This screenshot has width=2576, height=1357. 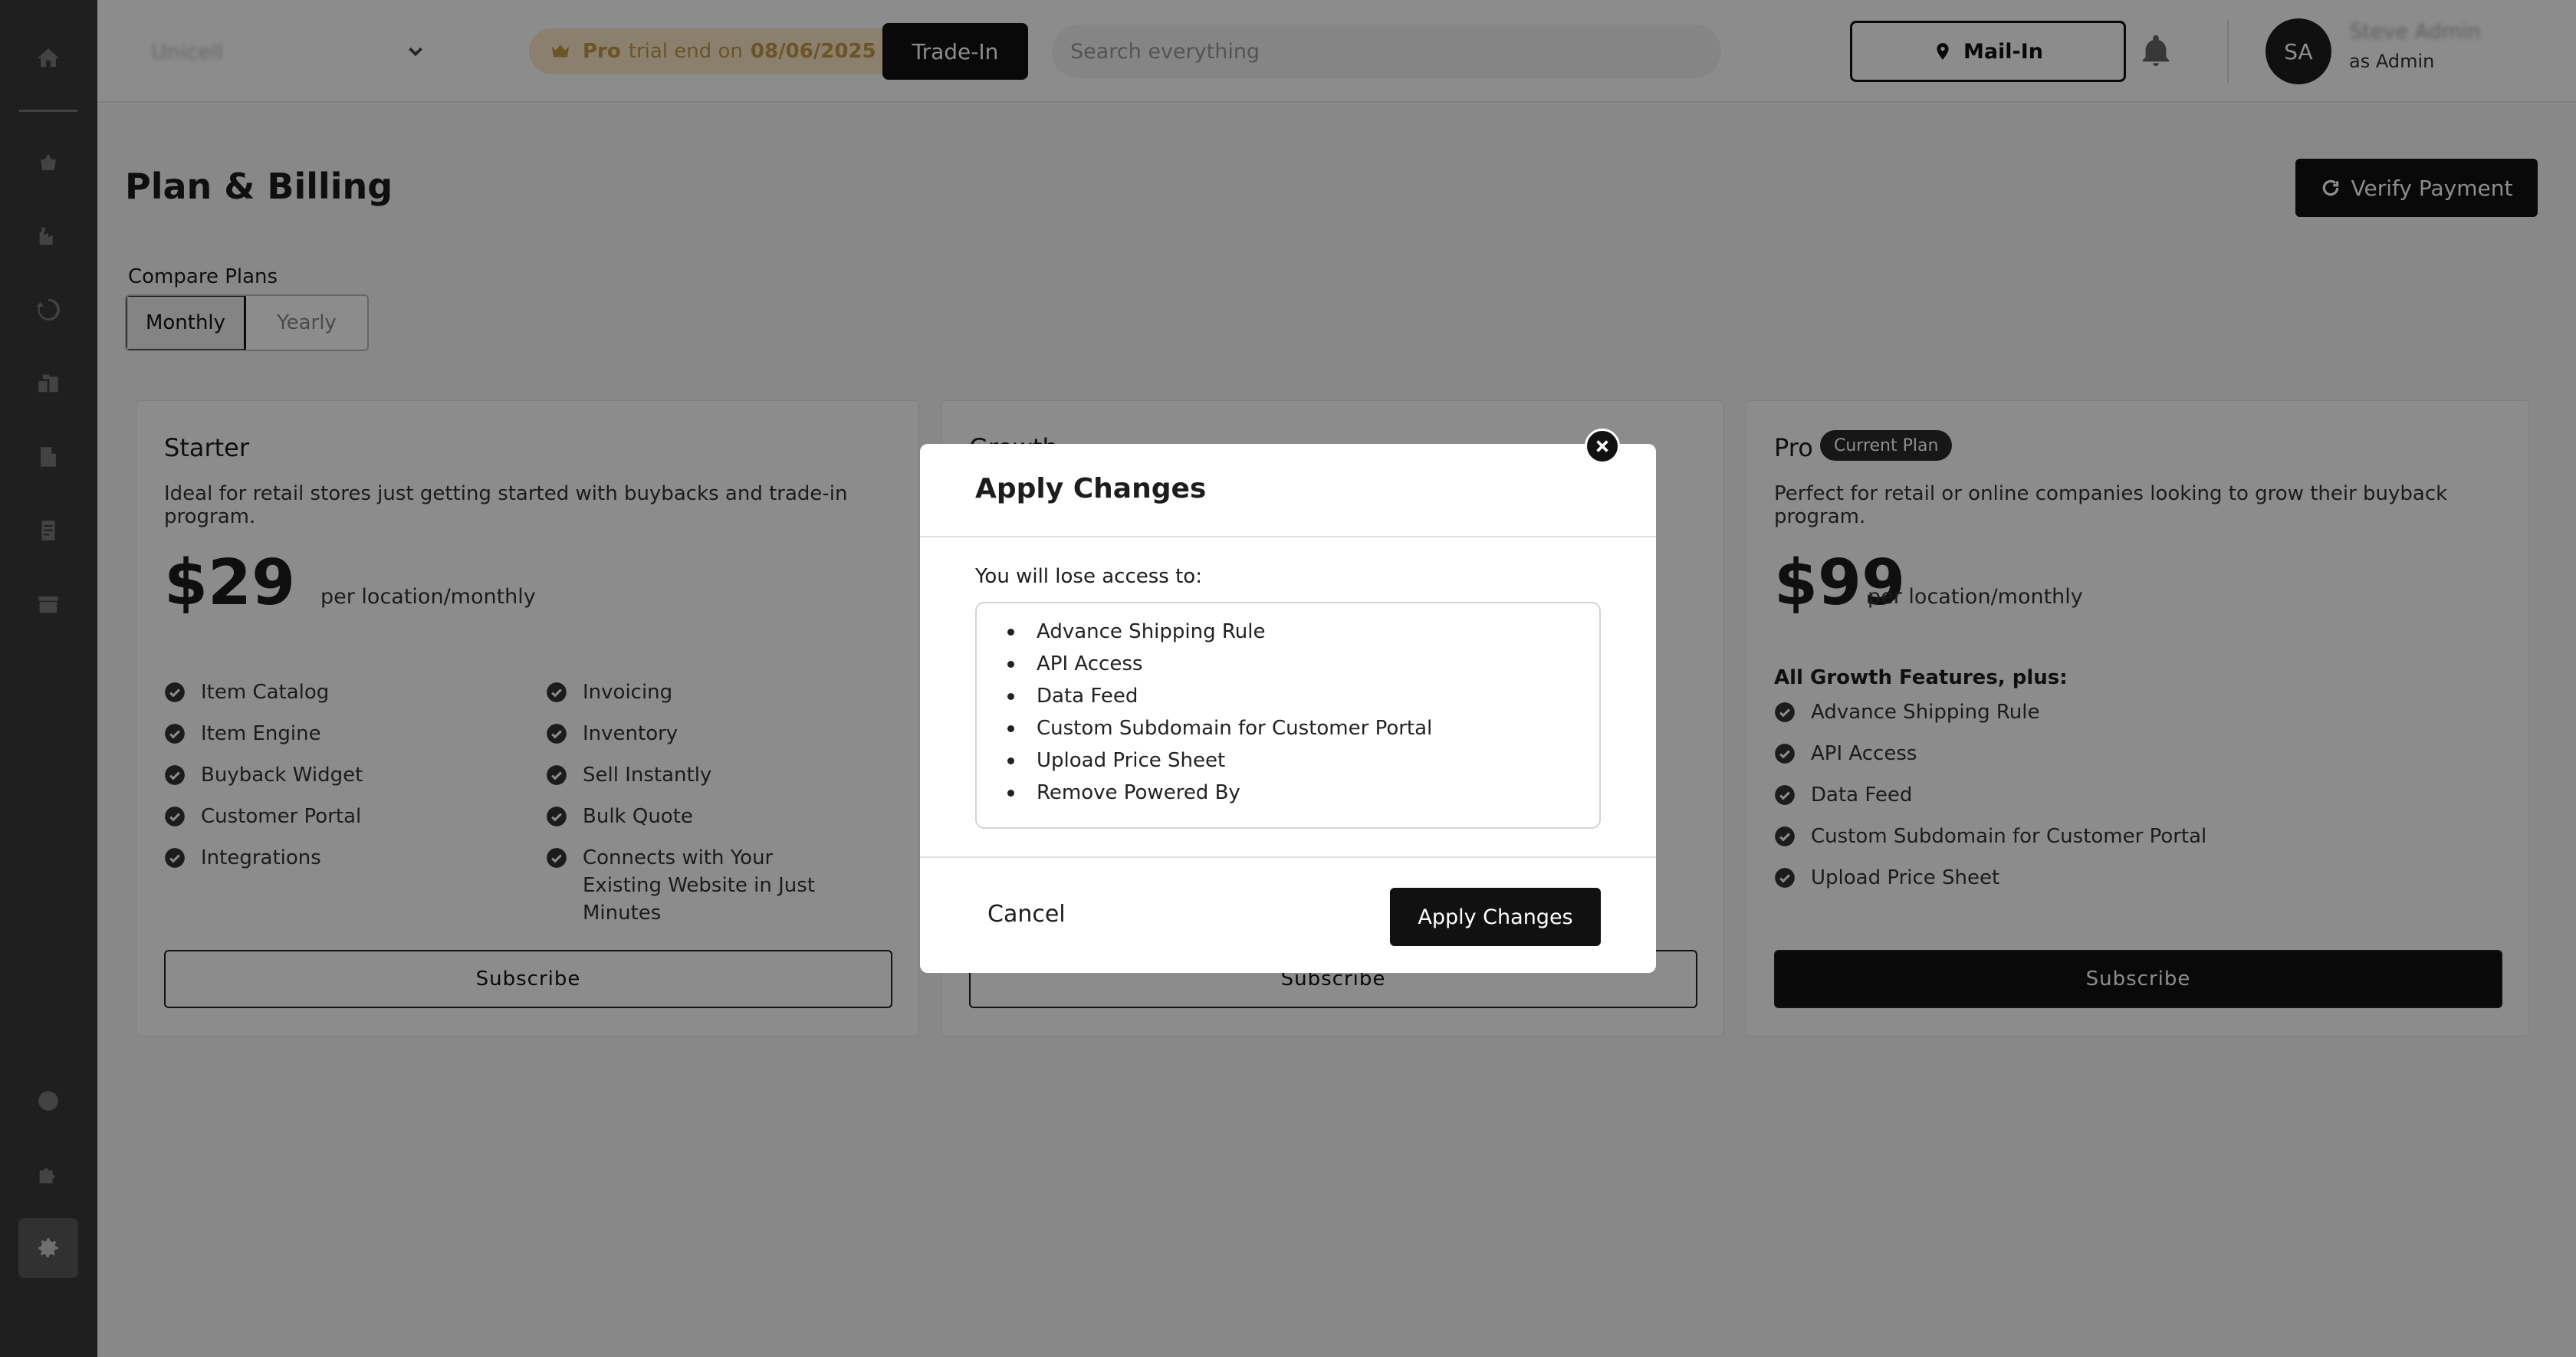 I want to click on apply-changes-modal: Apply Changes You will lose access to, so click(x=1288, y=709).